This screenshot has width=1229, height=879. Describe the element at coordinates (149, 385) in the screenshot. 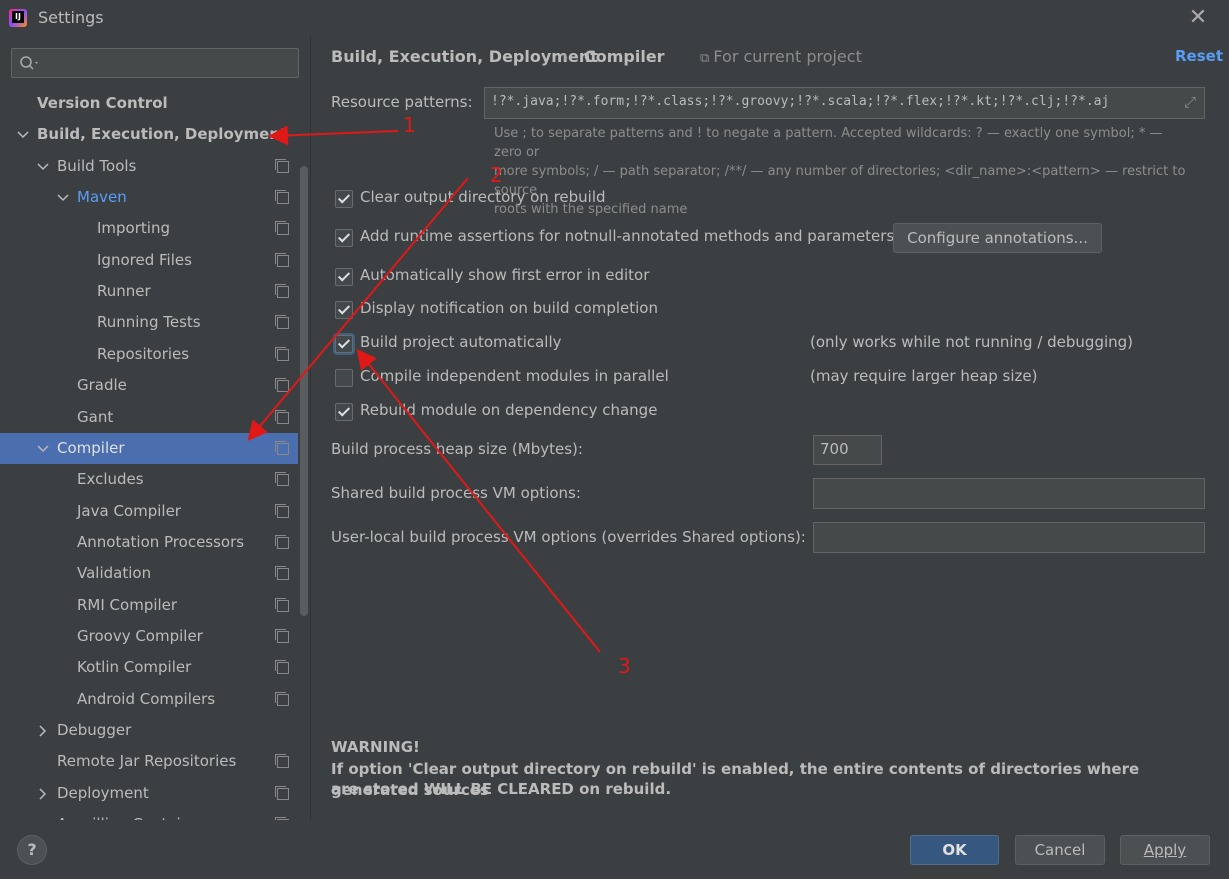

I see `tree-item-gradle: Gradle` at that location.